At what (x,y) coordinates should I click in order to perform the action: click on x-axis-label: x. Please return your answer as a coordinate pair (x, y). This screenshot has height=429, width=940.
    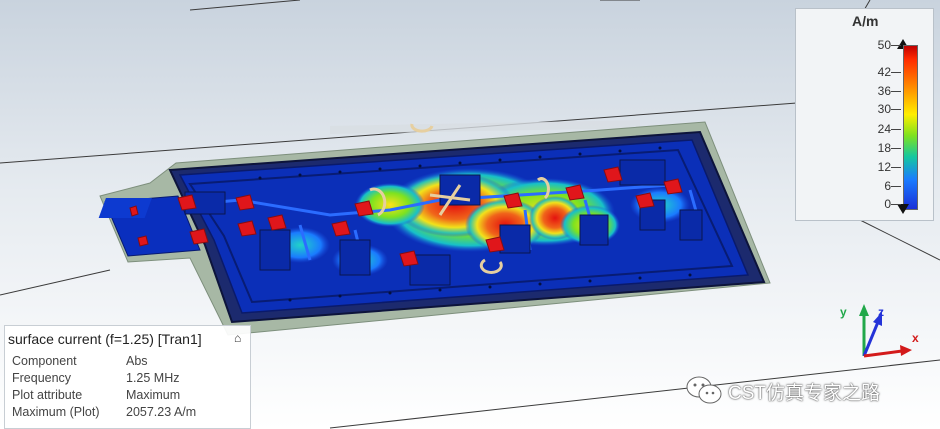
    Looking at the image, I should click on (915, 338).